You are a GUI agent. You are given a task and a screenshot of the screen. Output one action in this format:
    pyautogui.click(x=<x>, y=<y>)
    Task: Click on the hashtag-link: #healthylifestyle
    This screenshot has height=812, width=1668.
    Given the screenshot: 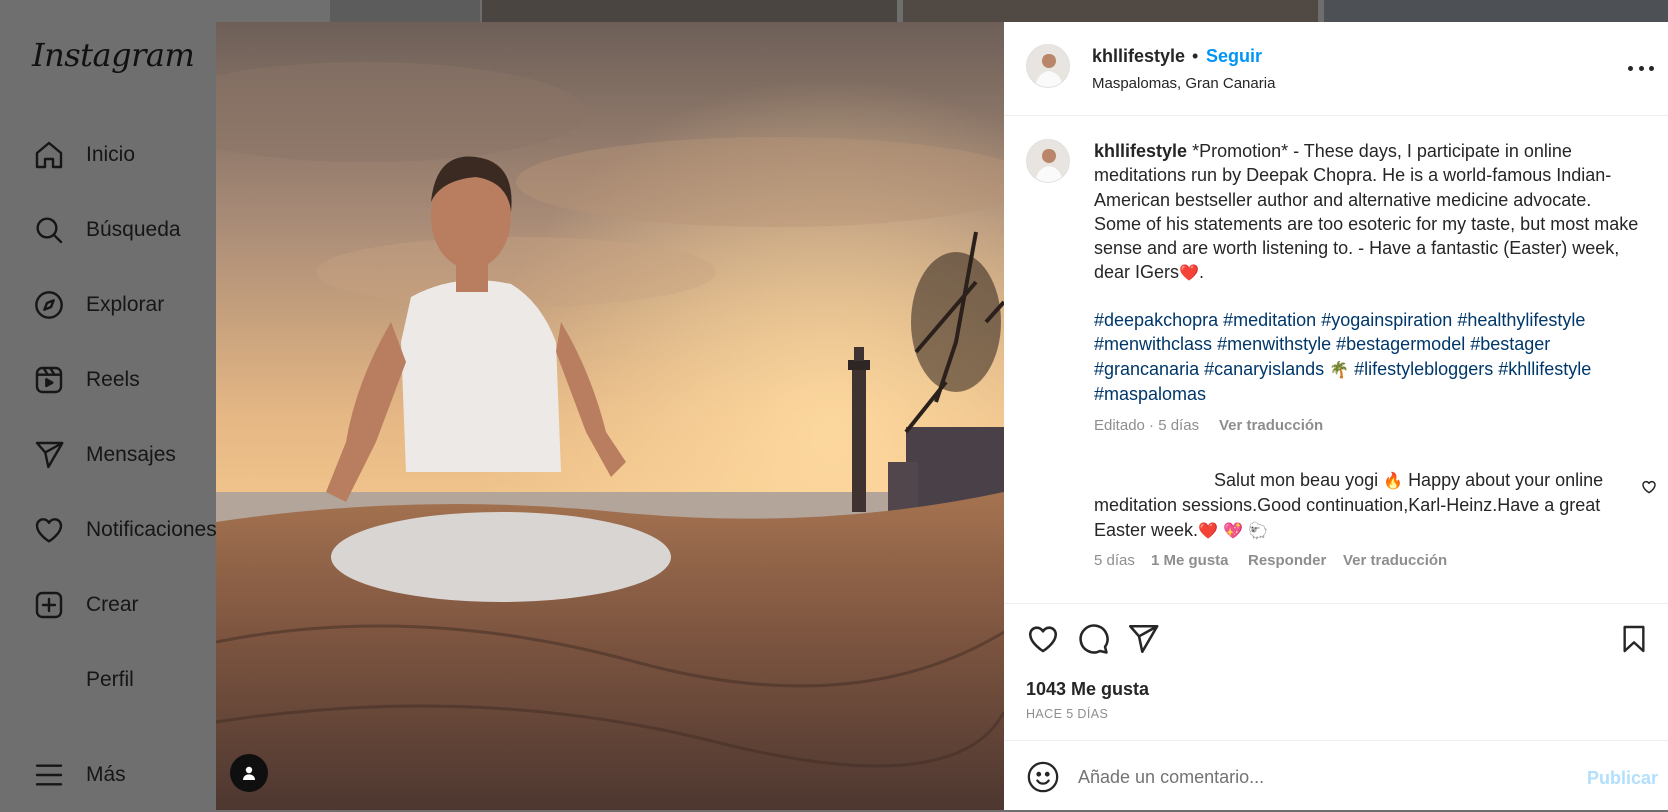 What is the action you would take?
    pyautogui.click(x=1521, y=320)
    